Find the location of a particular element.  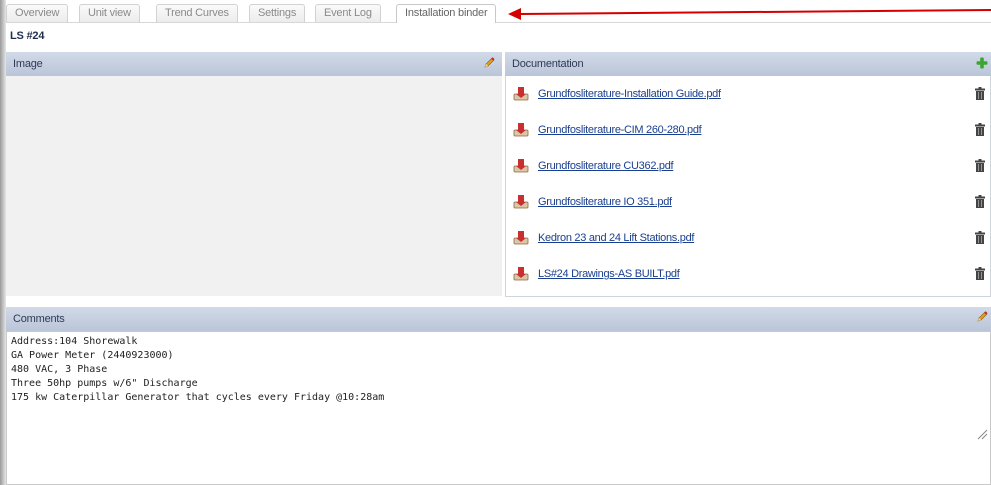

document-link: LS#24 Drawings-AS BUILT.pdf is located at coordinates (609, 274).